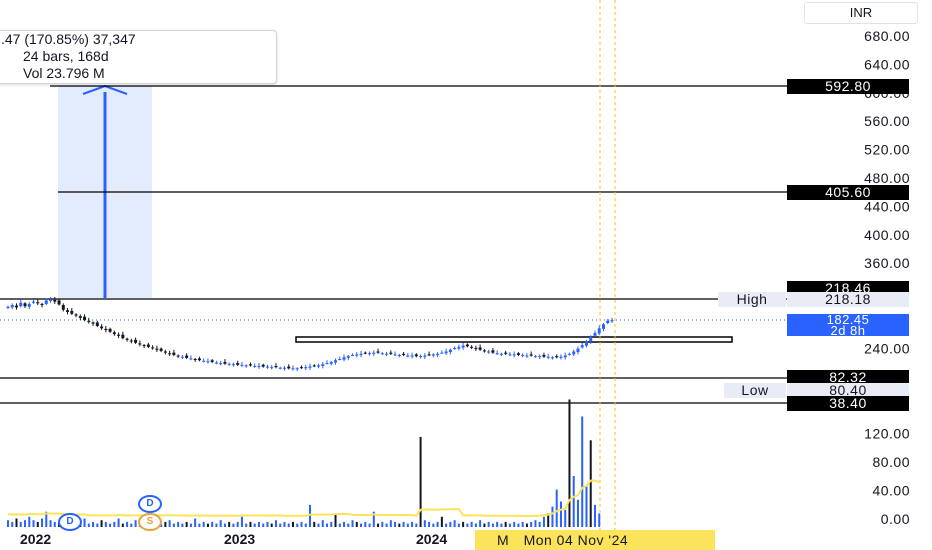 This screenshot has height=550, width=932. I want to click on high-label: High, so click(752, 299).